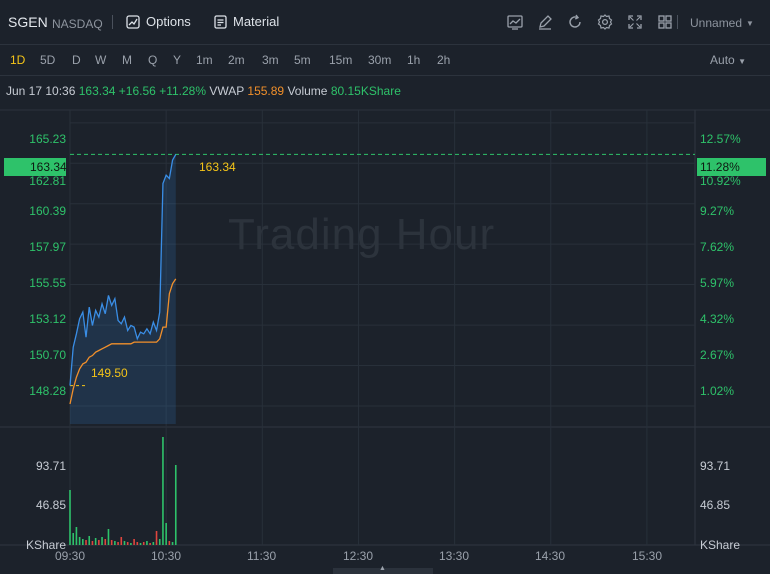 This screenshot has height=574, width=770. I want to click on time-tick: 11:30, so click(262, 556).